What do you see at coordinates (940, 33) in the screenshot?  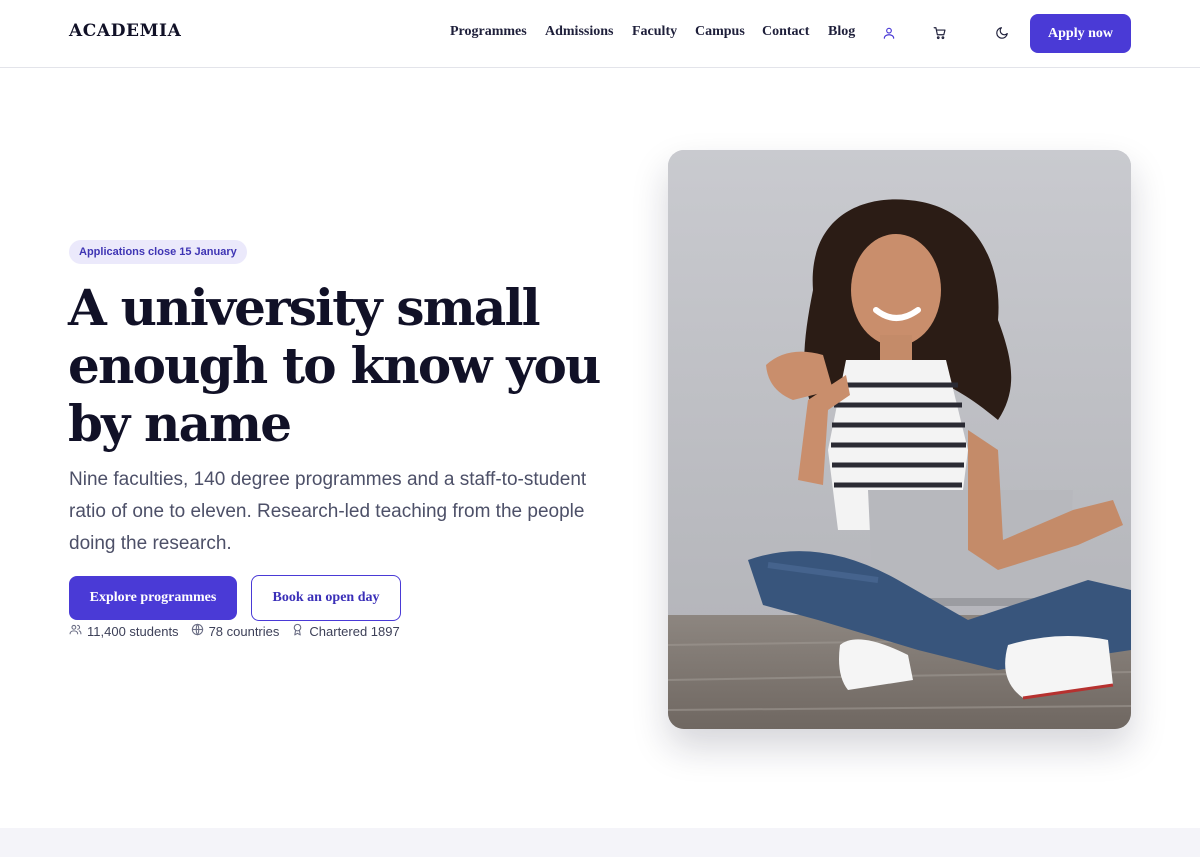 I see `cart-icon` at bounding box center [940, 33].